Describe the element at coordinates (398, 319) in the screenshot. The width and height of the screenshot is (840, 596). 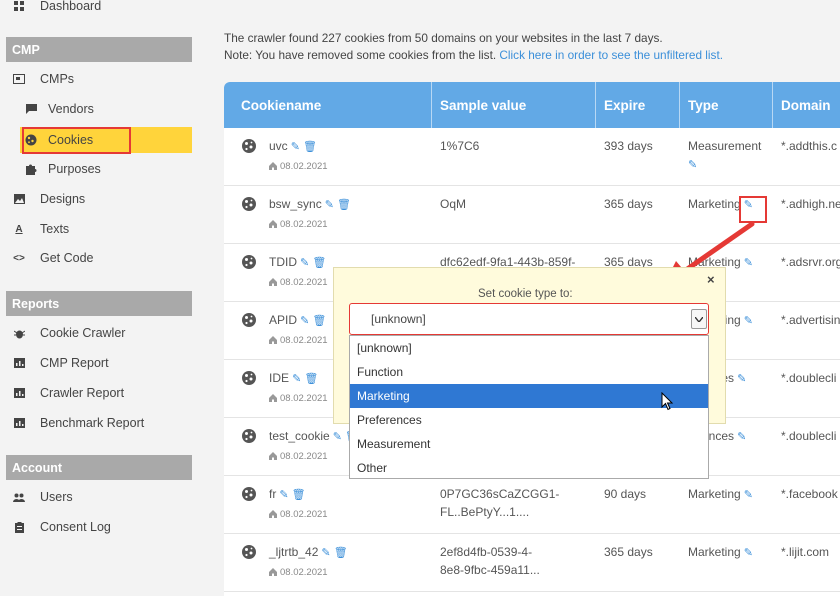
I see `select-current-value: [unknown]` at that location.